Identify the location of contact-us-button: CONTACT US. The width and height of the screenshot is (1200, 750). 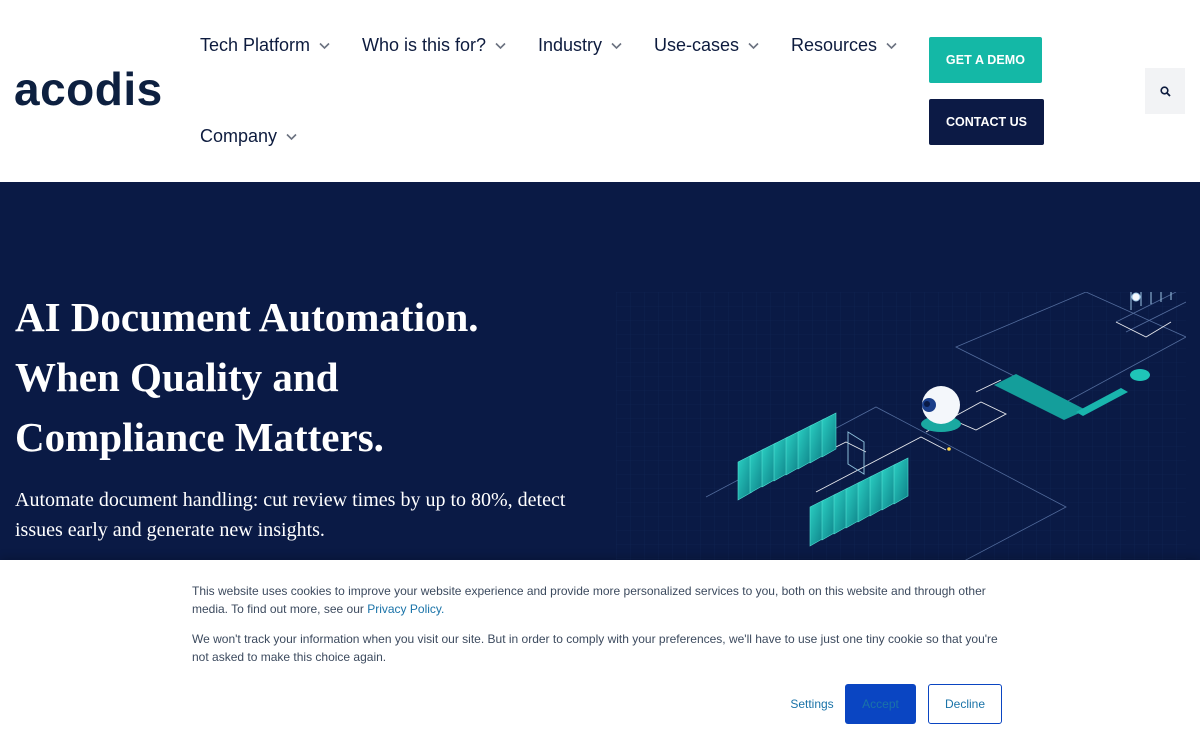
(986, 122).